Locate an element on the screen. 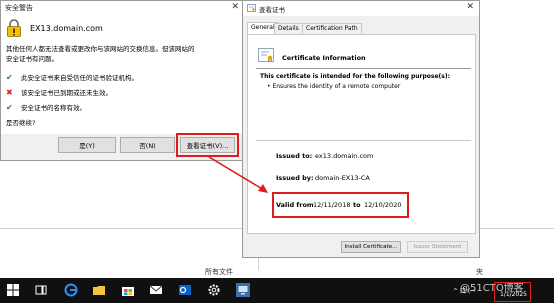 The width and height of the screenshot is (554, 303). background-text-2: 夹 is located at coordinates (479, 272).